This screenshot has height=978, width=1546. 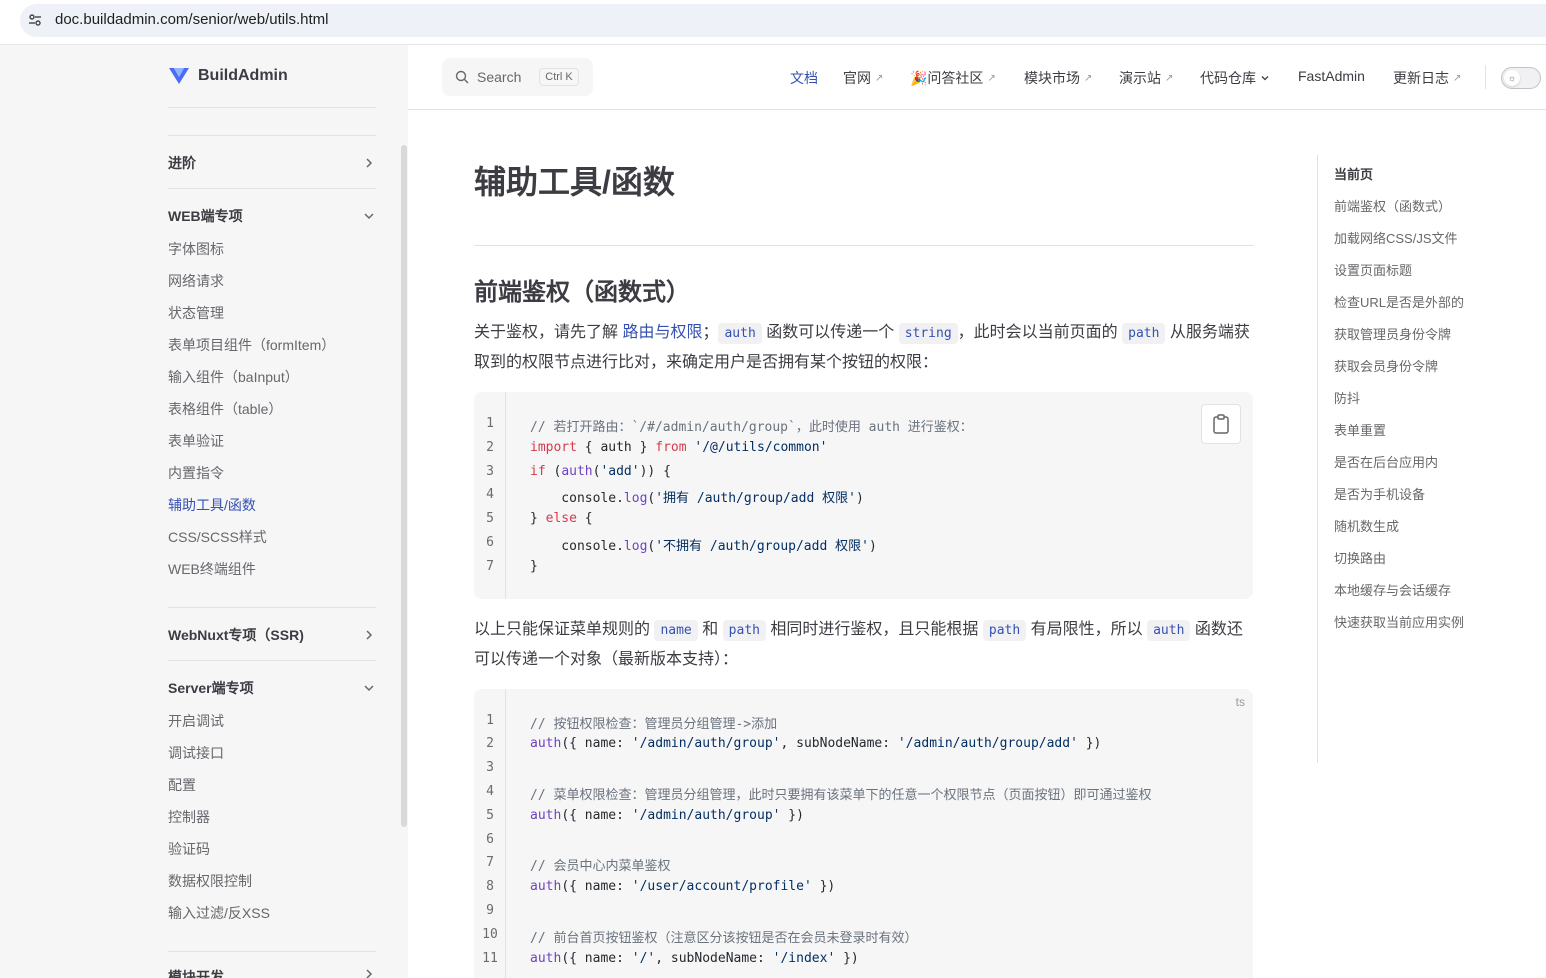 What do you see at coordinates (196, 281) in the screenshot?
I see `sidebar-item-network-request: 网络请求` at bounding box center [196, 281].